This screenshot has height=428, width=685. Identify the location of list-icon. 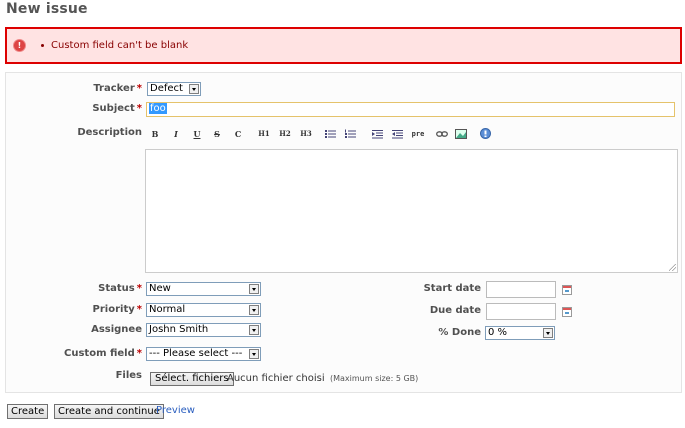
(330, 133).